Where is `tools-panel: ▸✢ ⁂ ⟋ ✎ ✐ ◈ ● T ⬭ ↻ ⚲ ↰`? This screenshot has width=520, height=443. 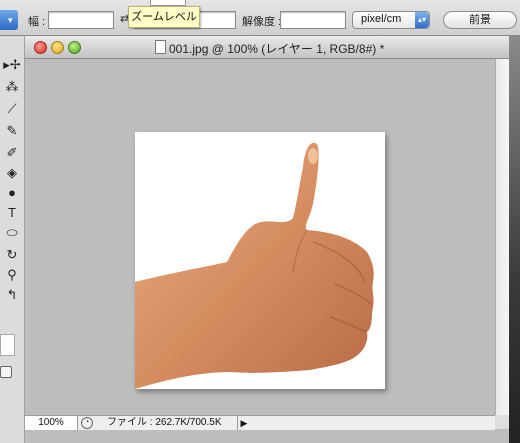 tools-panel: ▸✢ ⁂ ⟋ ✎ ✐ ◈ ● T ⬭ ↻ ⚲ ↰ is located at coordinates (12, 239).